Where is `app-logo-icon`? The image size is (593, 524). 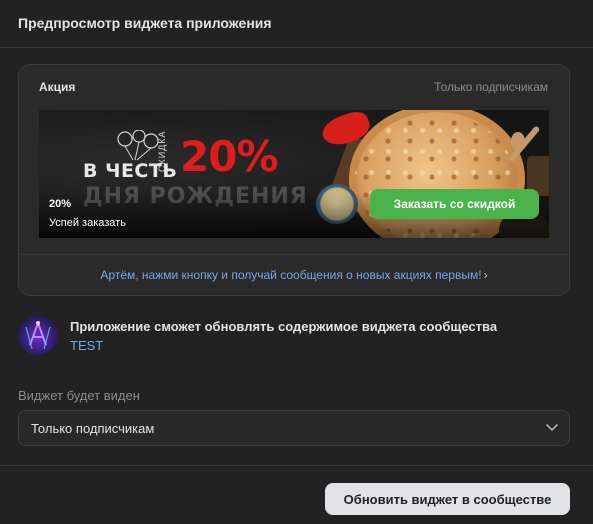 app-logo-icon is located at coordinates (38, 335).